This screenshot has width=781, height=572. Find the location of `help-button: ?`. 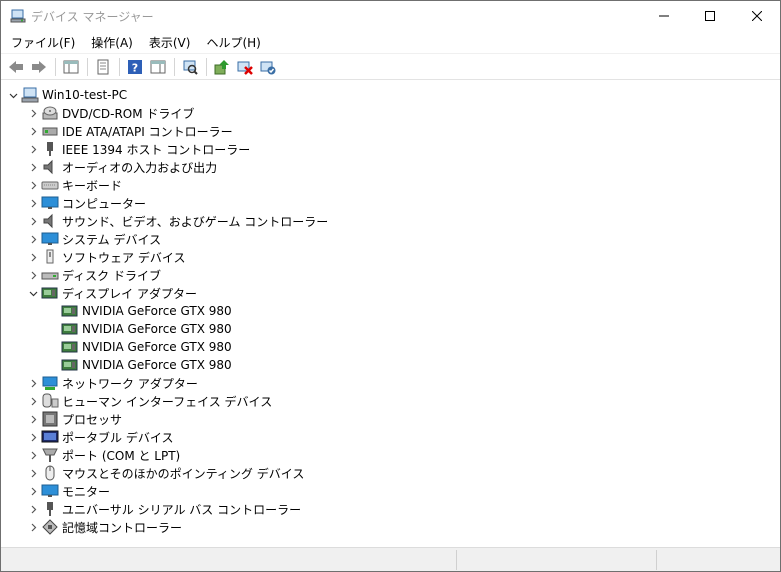

help-button: ? is located at coordinates (135, 67).